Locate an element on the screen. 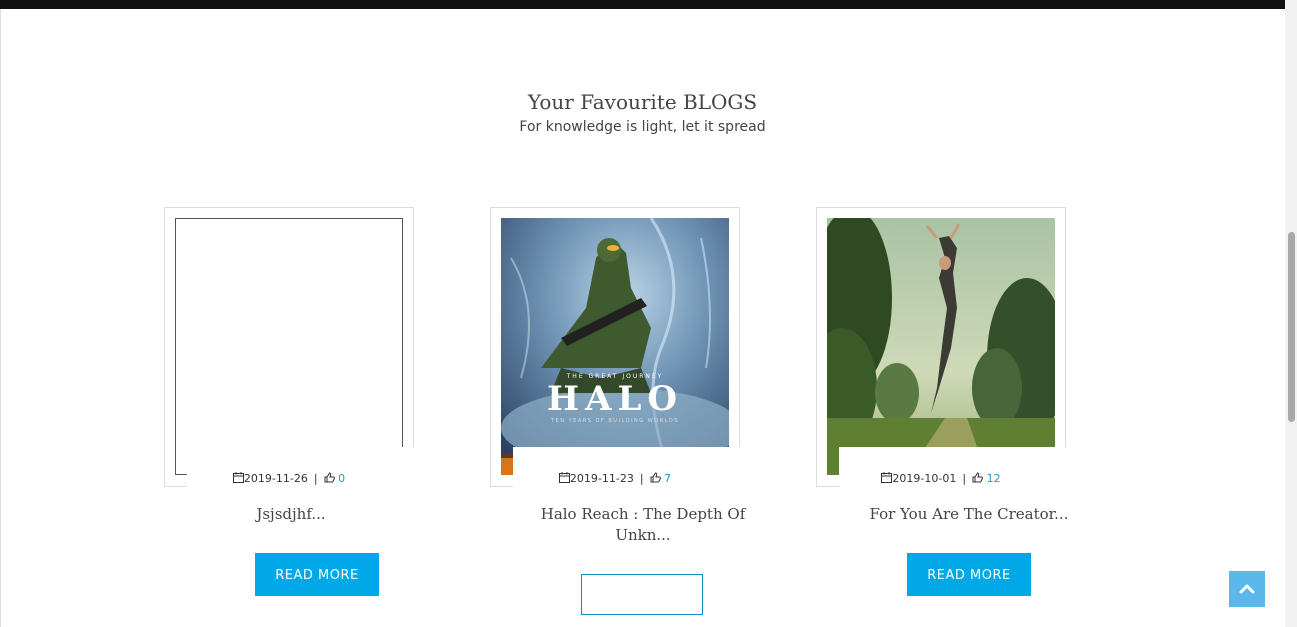  blog-meta: 2019-10-01 | 12 is located at coordinates (941, 479).